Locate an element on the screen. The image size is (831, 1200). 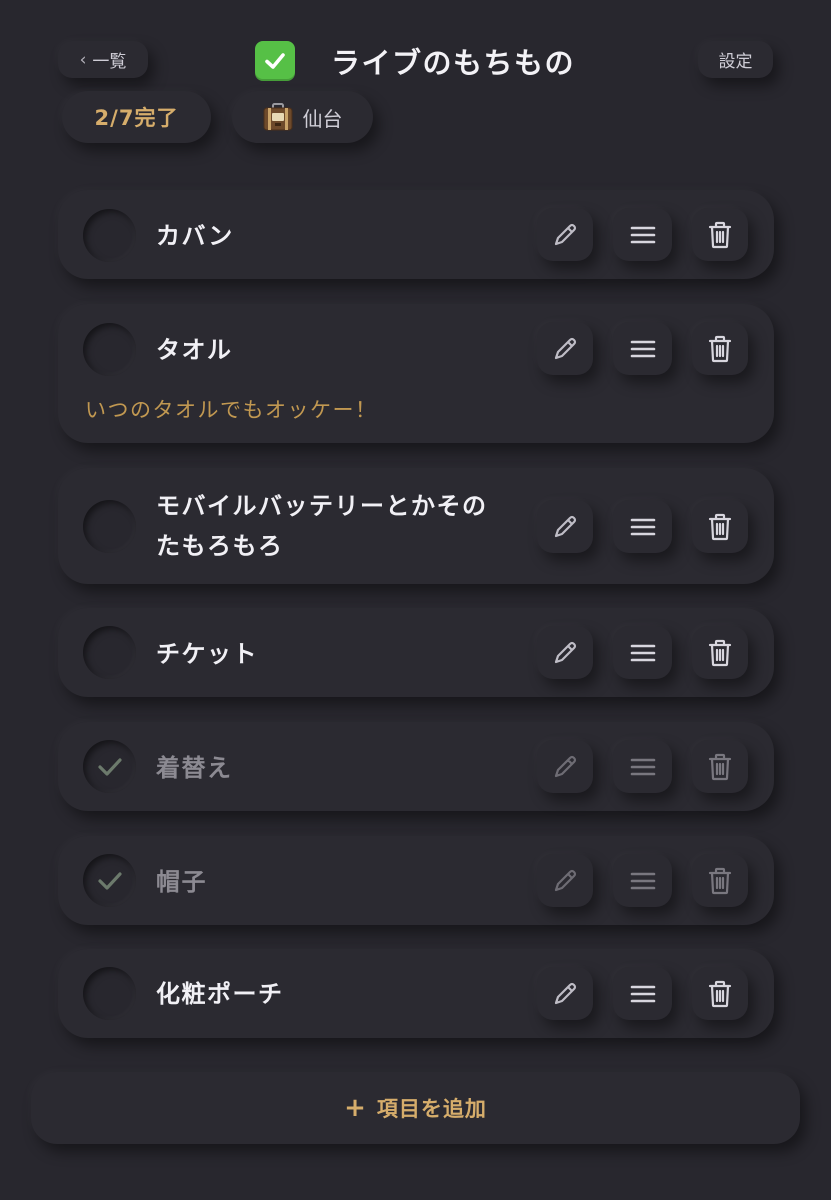
list-item: 着替え is located at coordinates (416, 766).